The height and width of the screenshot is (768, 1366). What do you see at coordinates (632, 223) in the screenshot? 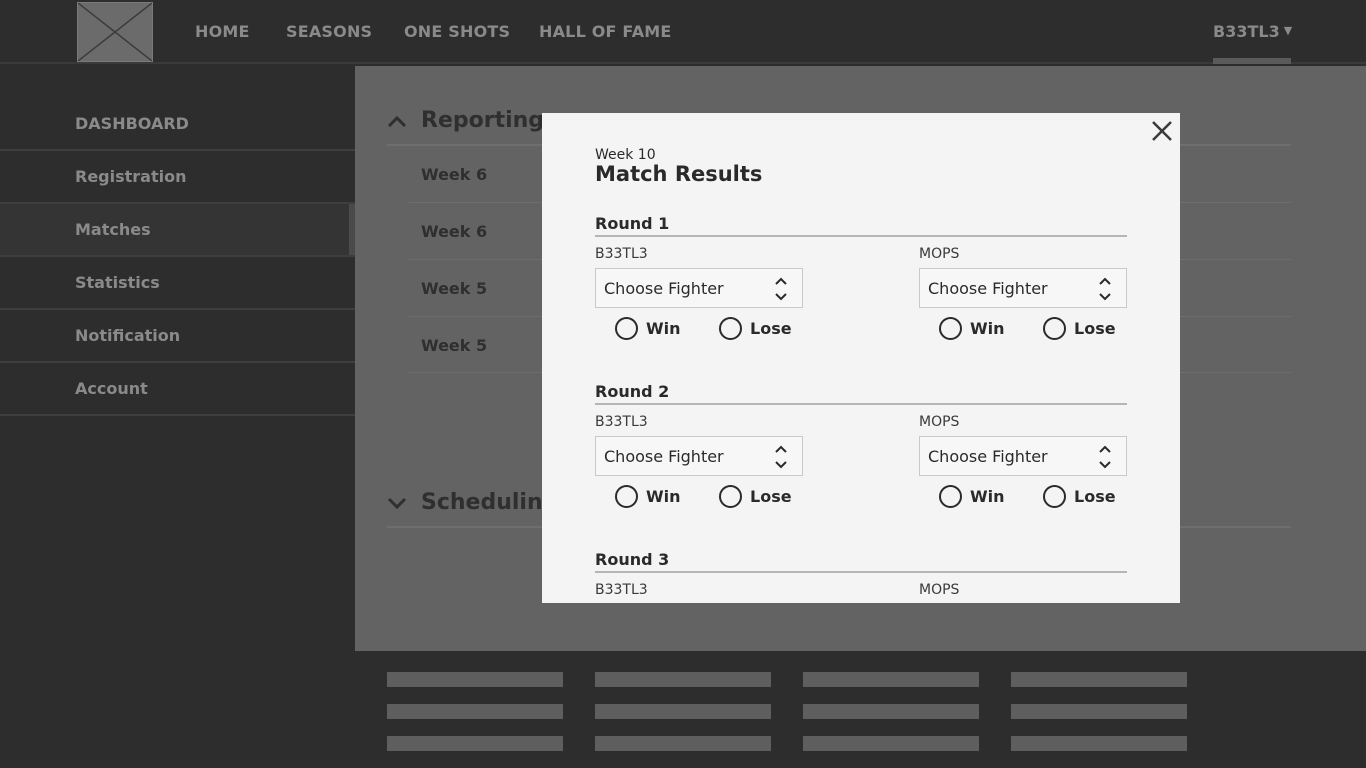
I see `round-title: Round 1` at bounding box center [632, 223].